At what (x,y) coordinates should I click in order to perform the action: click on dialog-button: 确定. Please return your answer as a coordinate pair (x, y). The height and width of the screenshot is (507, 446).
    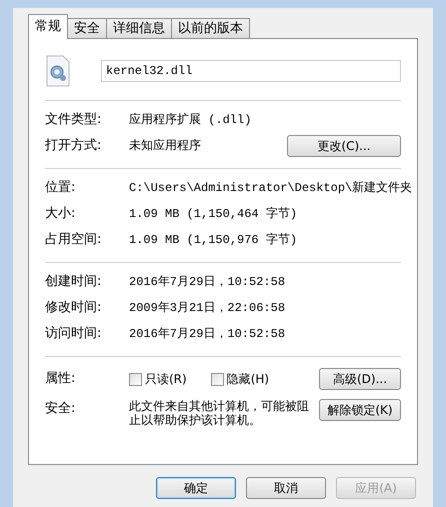
    Looking at the image, I should click on (196, 488).